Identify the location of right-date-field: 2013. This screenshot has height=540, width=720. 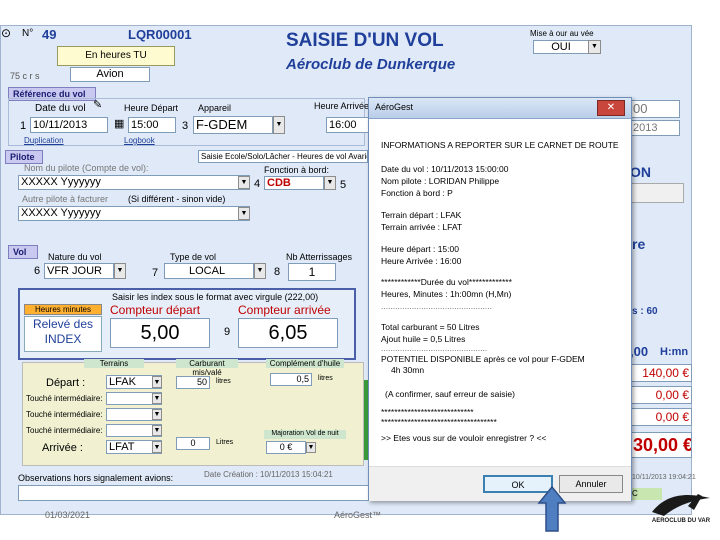
(655, 128).